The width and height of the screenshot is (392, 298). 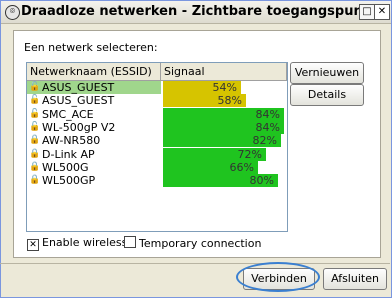 I want to click on separator, so click(x=195, y=263).